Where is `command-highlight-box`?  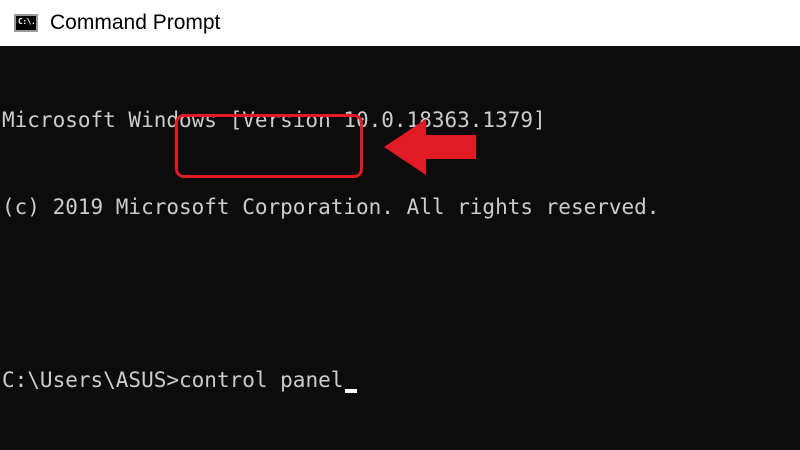 command-highlight-box is located at coordinates (269, 146).